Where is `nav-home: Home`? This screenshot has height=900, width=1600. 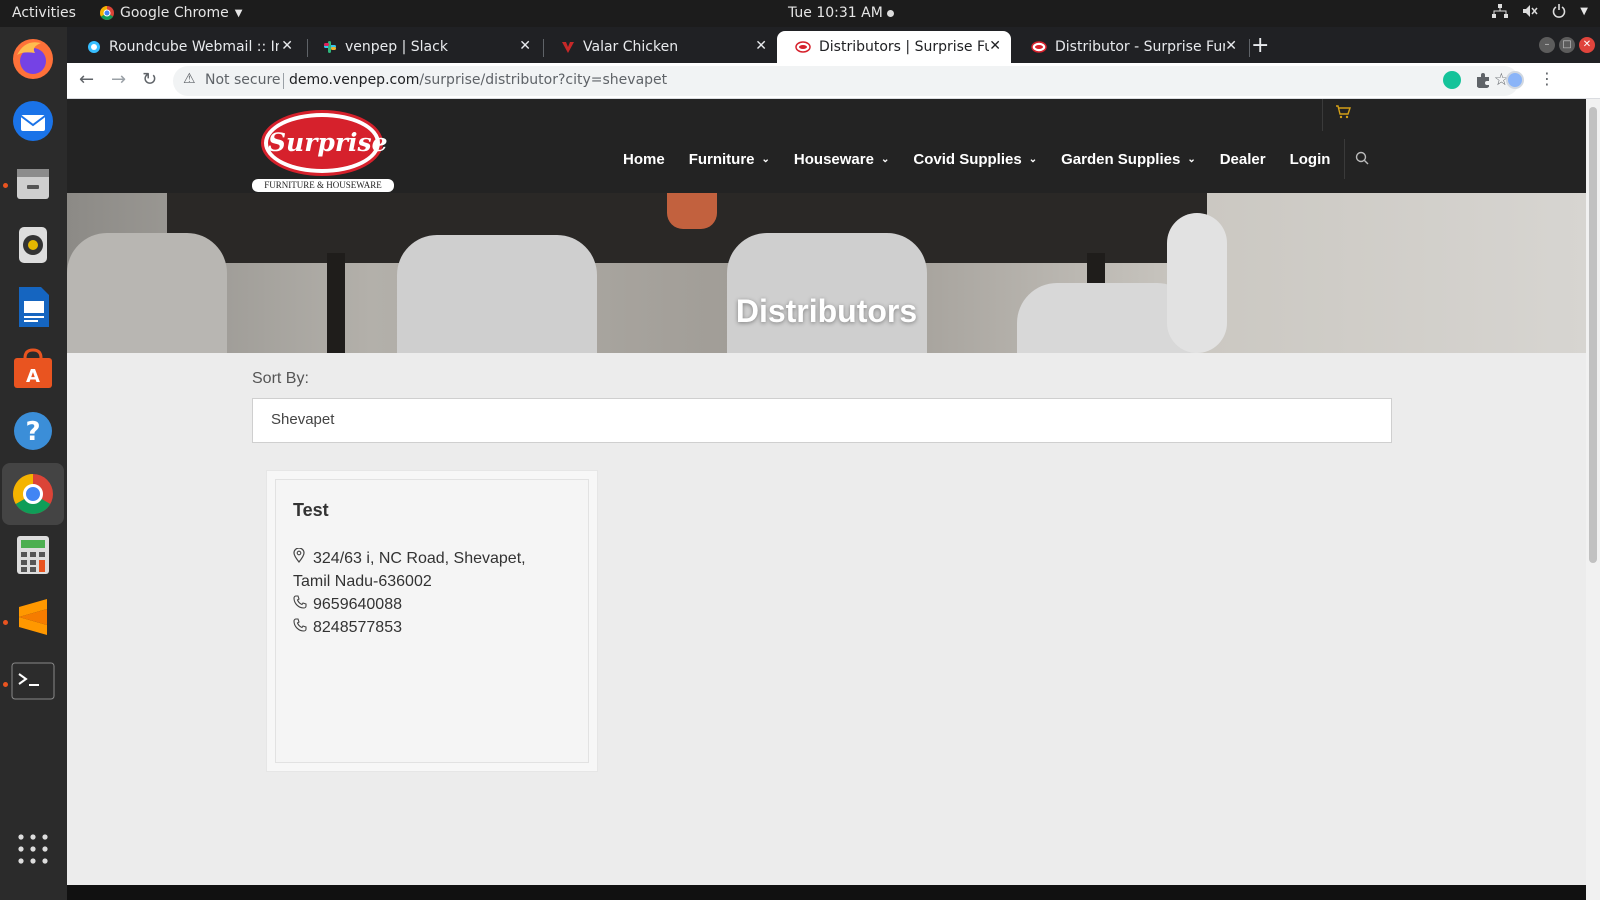
nav-home: Home is located at coordinates (644, 159).